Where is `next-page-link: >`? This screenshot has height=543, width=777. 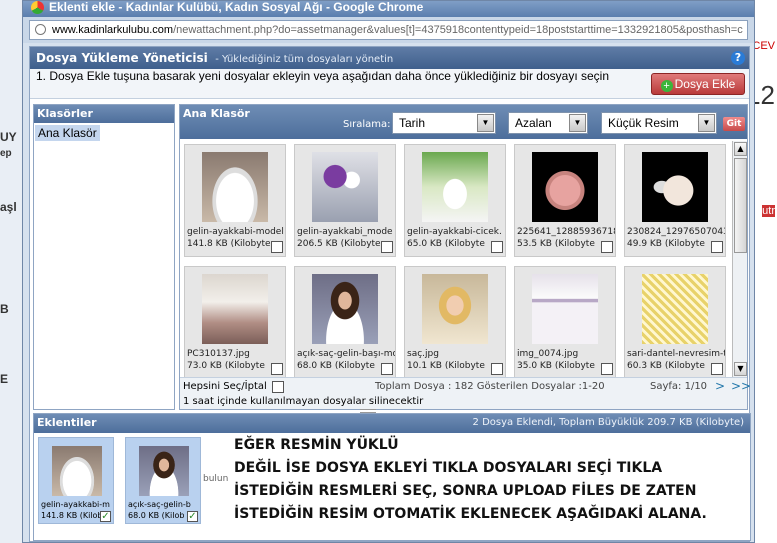 next-page-link: > is located at coordinates (720, 386).